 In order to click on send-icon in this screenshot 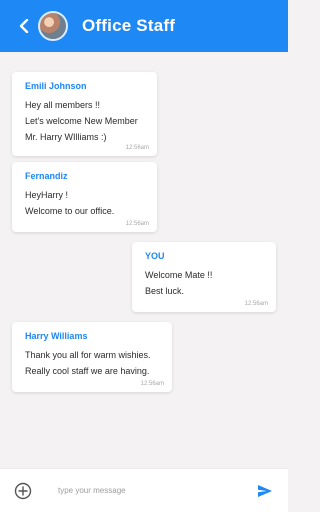, I will do `click(265, 491)`.